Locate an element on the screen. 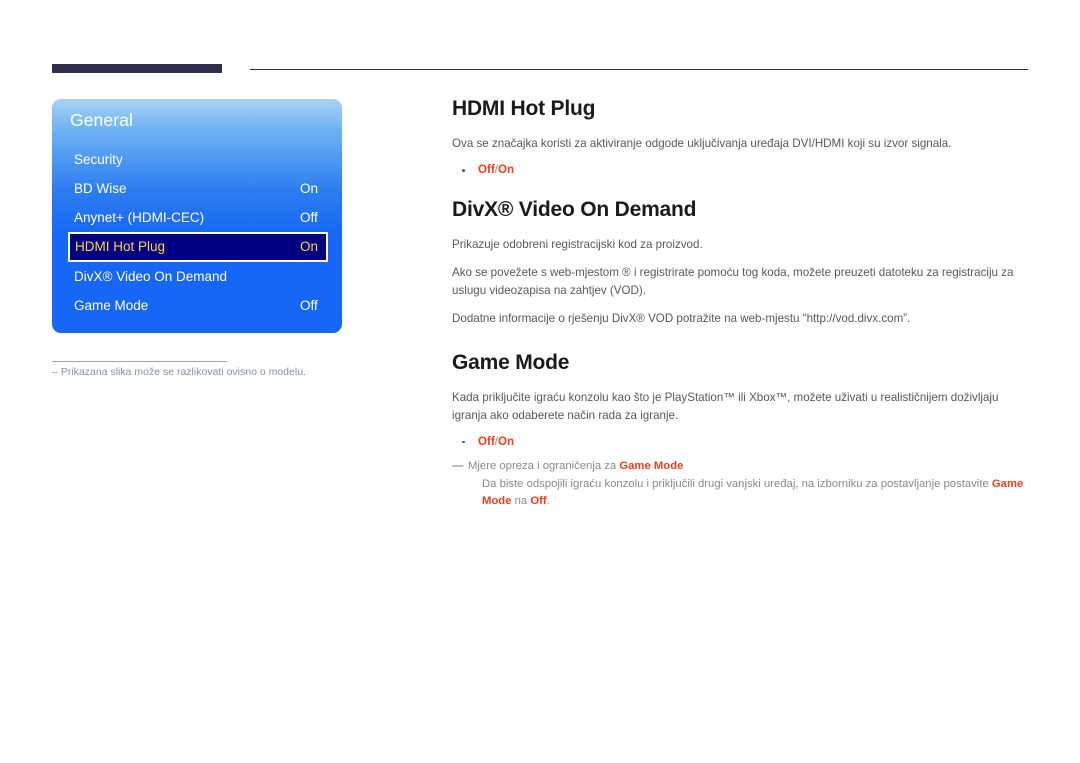 The image size is (1080, 763). section-title-hdmi-hot-plug: HDMI Hot Plug is located at coordinates (524, 108).